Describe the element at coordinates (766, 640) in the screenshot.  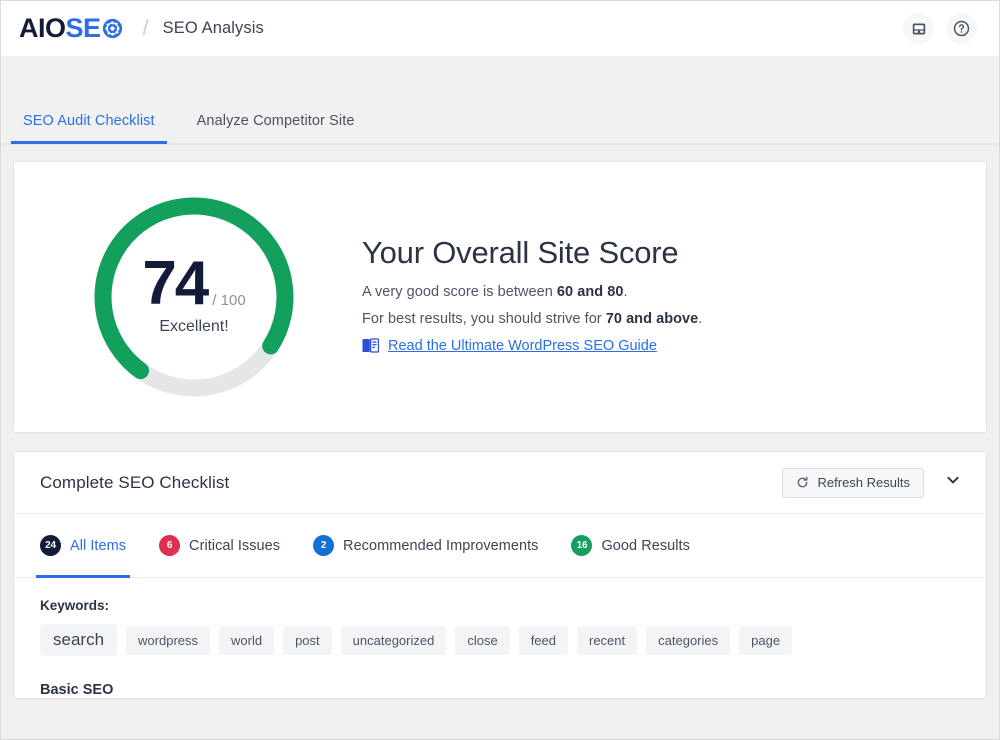
I see `keyword-chip: page` at that location.